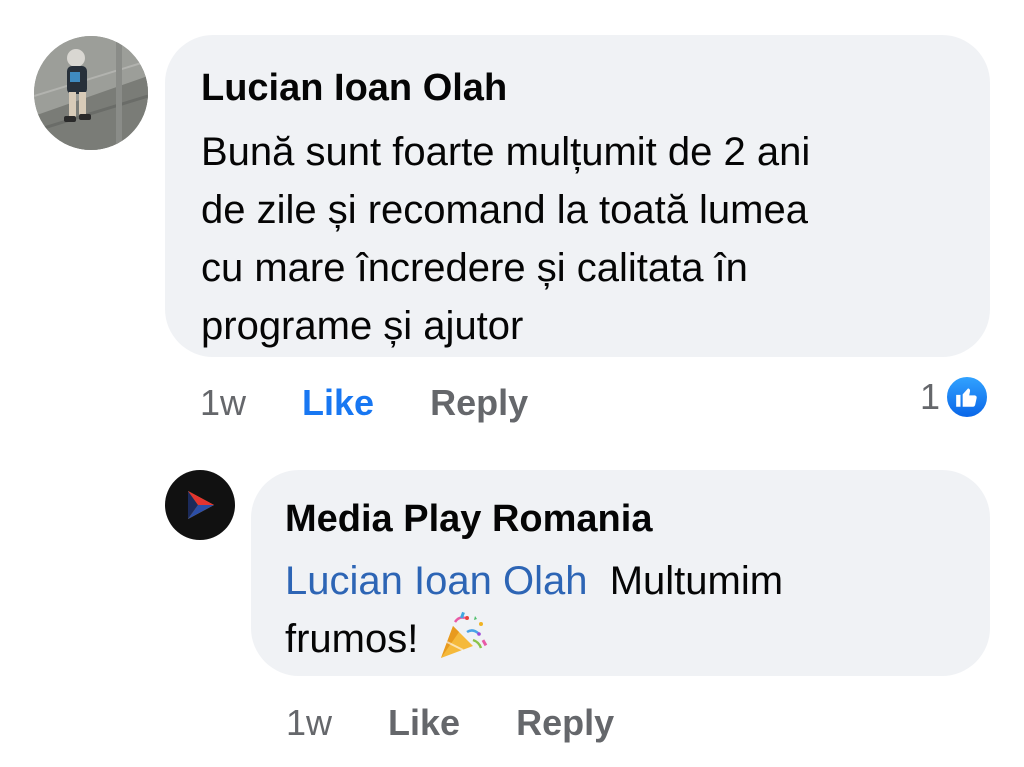 This screenshot has width=1024, height=767. I want to click on mention-link: Lucian Ioan Olah, so click(436, 581).